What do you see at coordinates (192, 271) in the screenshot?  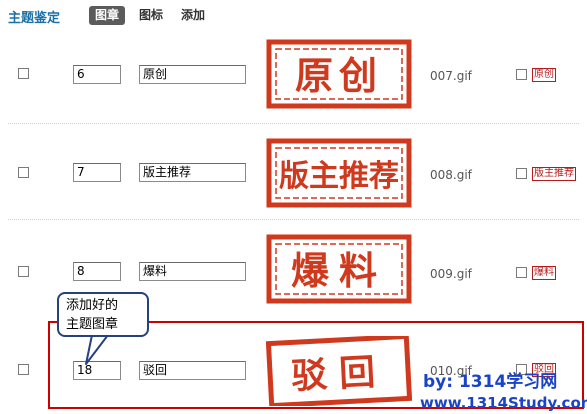 I see `name-input: 爆料` at bounding box center [192, 271].